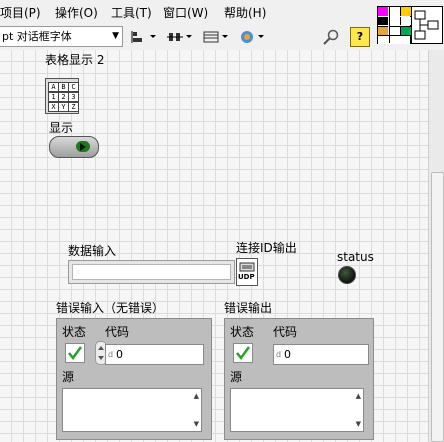  What do you see at coordinates (247, 267) in the screenshot?
I see `network-icon` at bounding box center [247, 267].